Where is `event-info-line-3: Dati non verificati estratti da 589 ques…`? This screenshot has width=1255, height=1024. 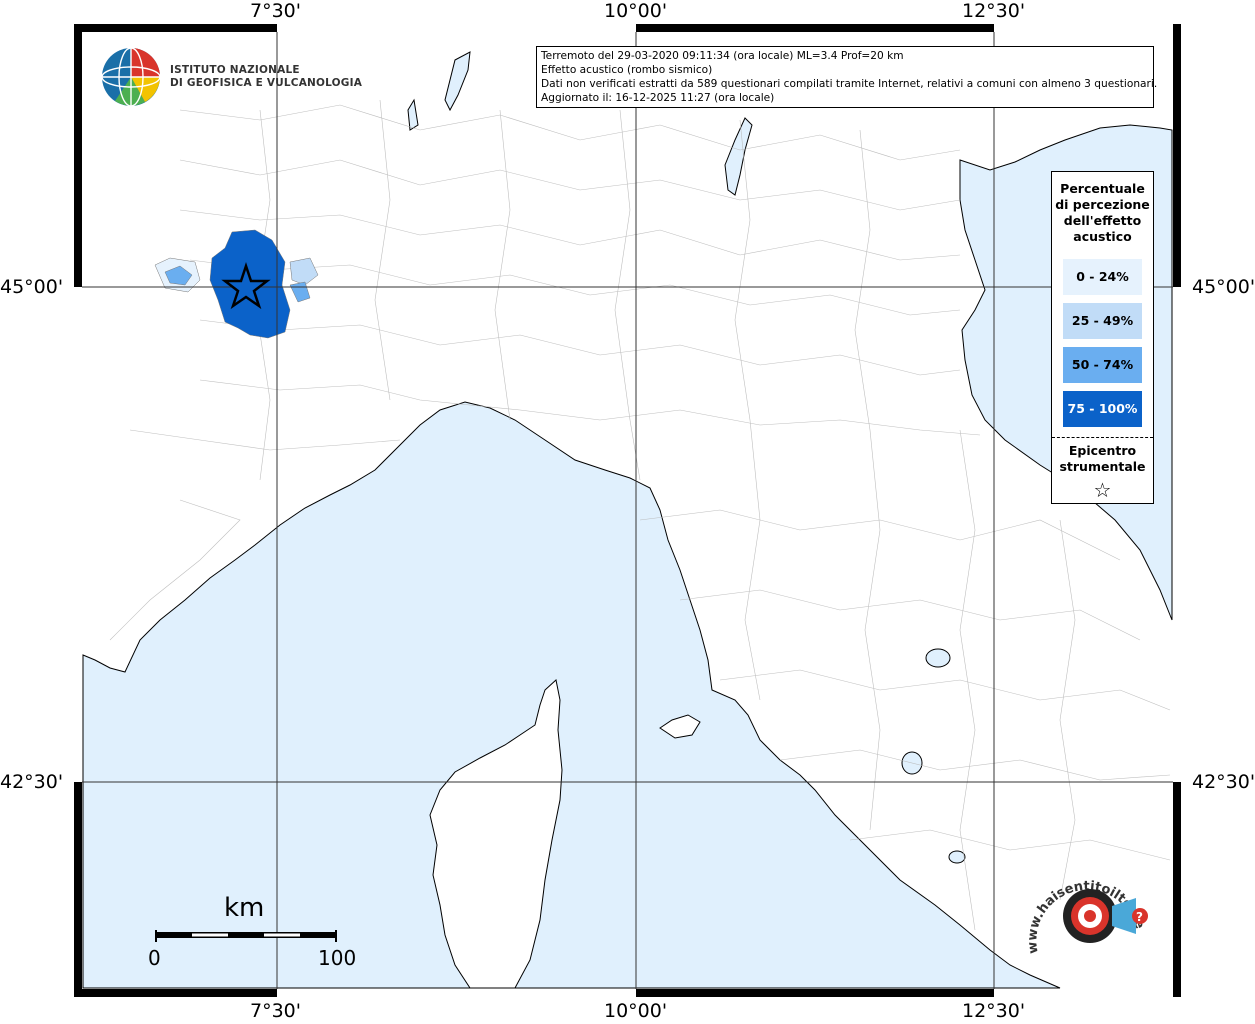 event-info-line-3: Dati non verificati estratti da 589 ques… is located at coordinates (849, 84).